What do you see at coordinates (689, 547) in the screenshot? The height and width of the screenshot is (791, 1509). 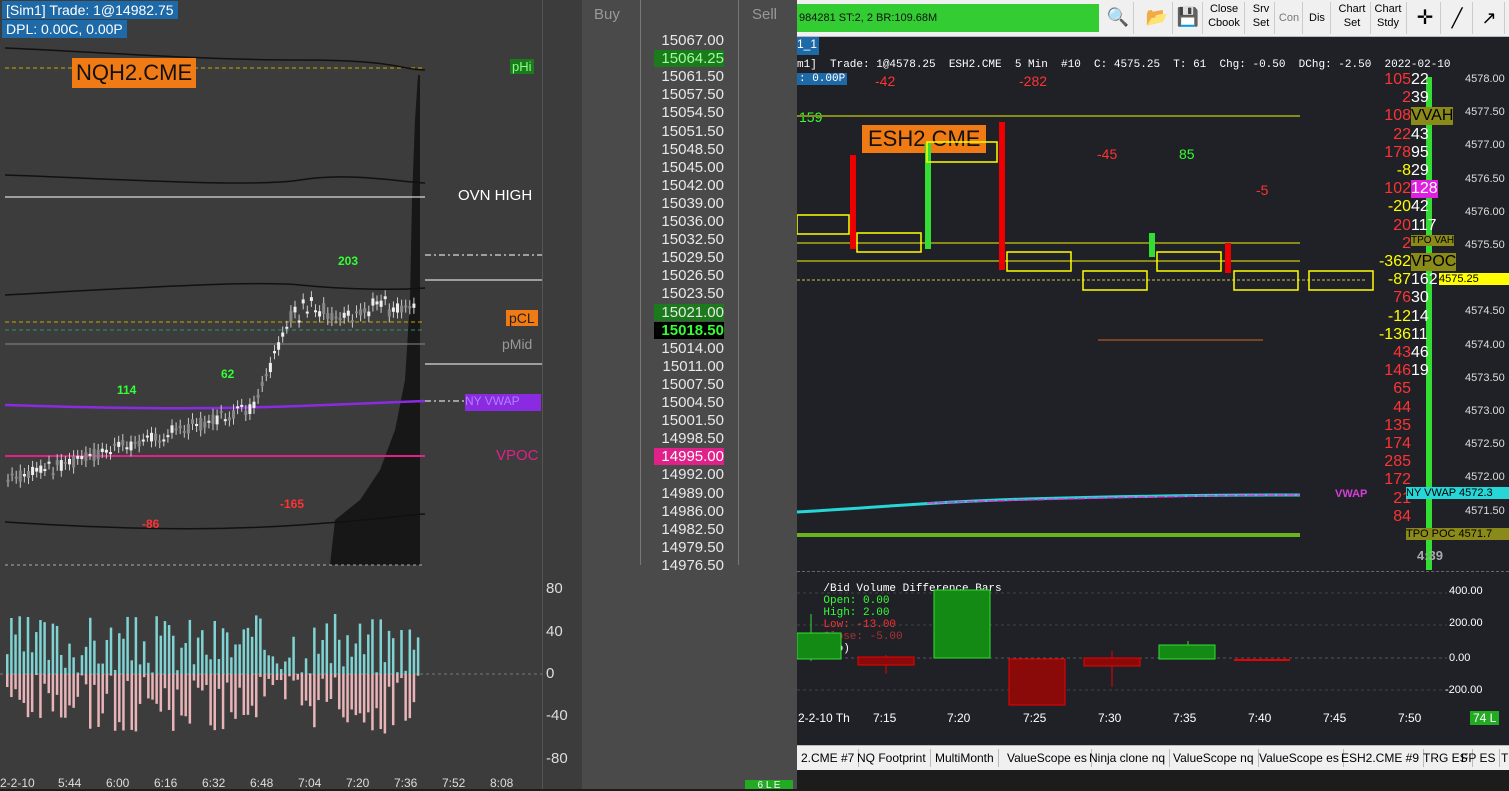 I see `ladder-price-row: 14979.50` at bounding box center [689, 547].